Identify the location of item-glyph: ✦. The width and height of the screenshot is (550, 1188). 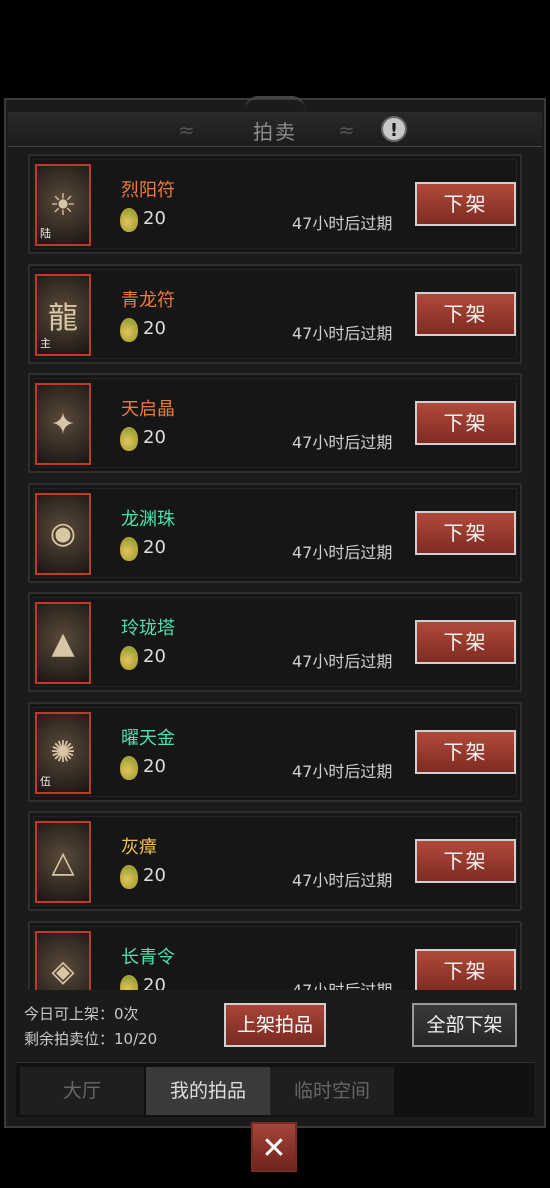
(63, 424).